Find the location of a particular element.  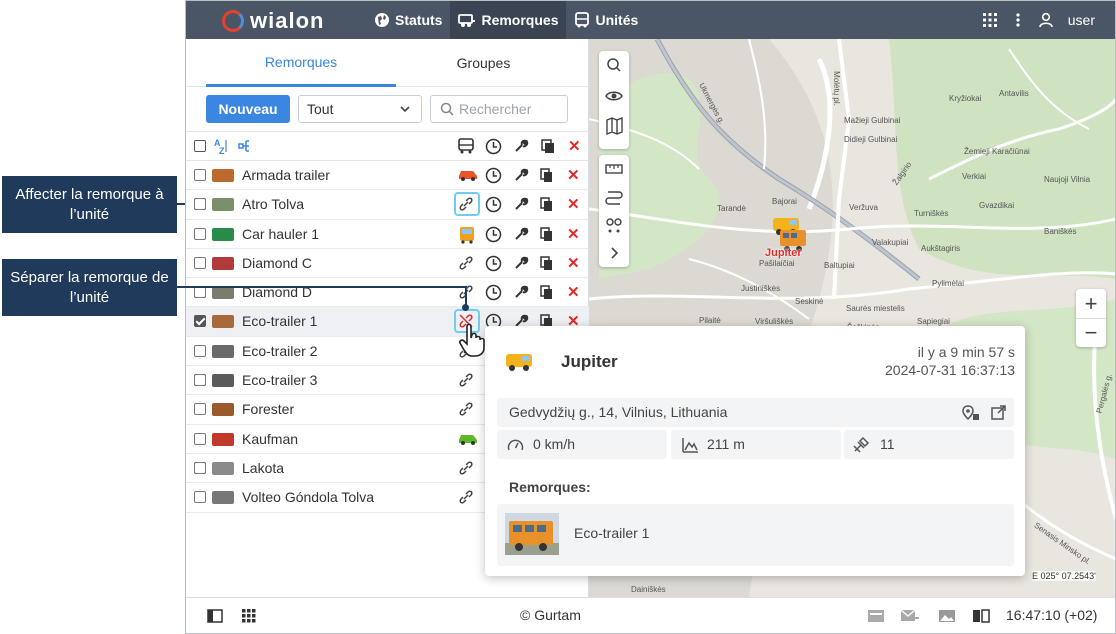

new-trailer-button: Nouveau is located at coordinates (248, 109).